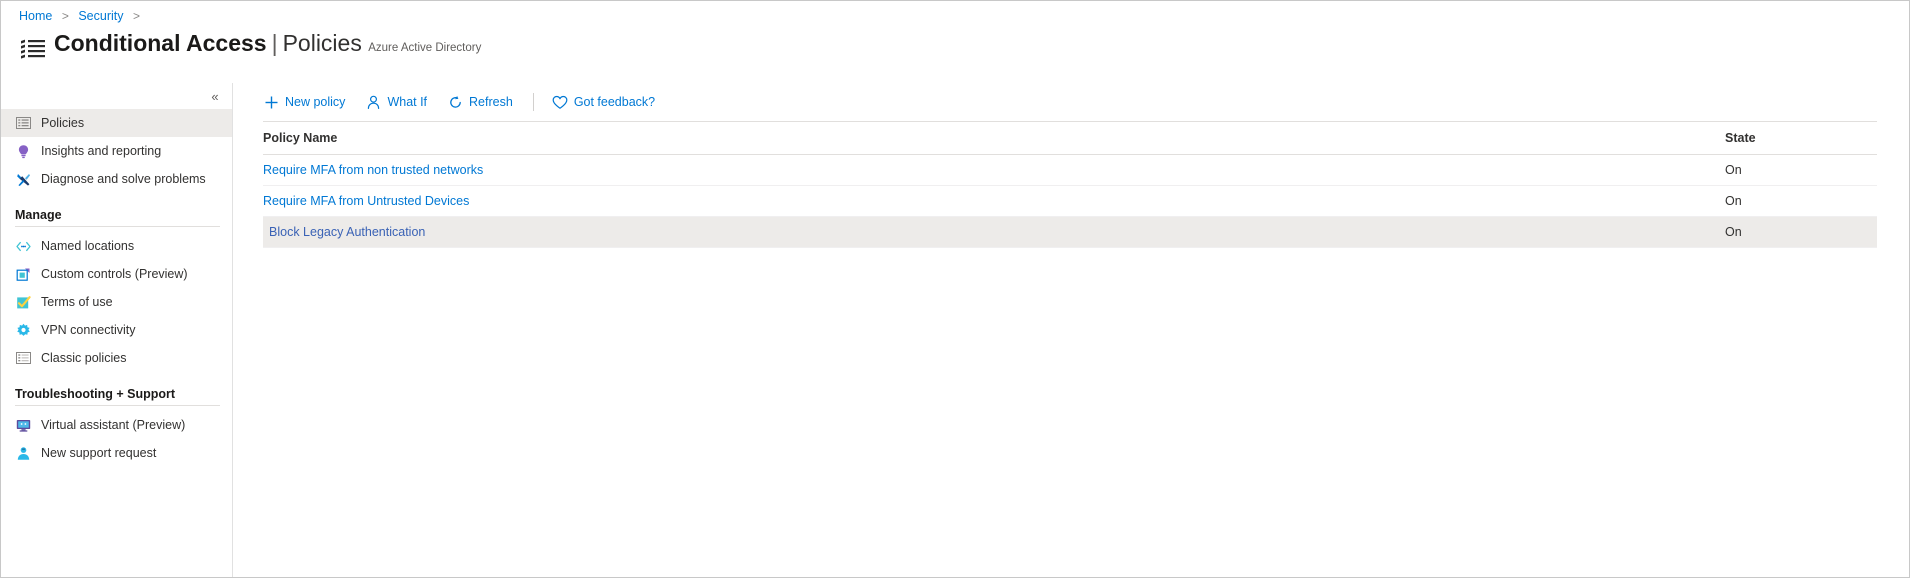  What do you see at coordinates (116, 123) in the screenshot?
I see `sidebar-item-policies: Policies` at bounding box center [116, 123].